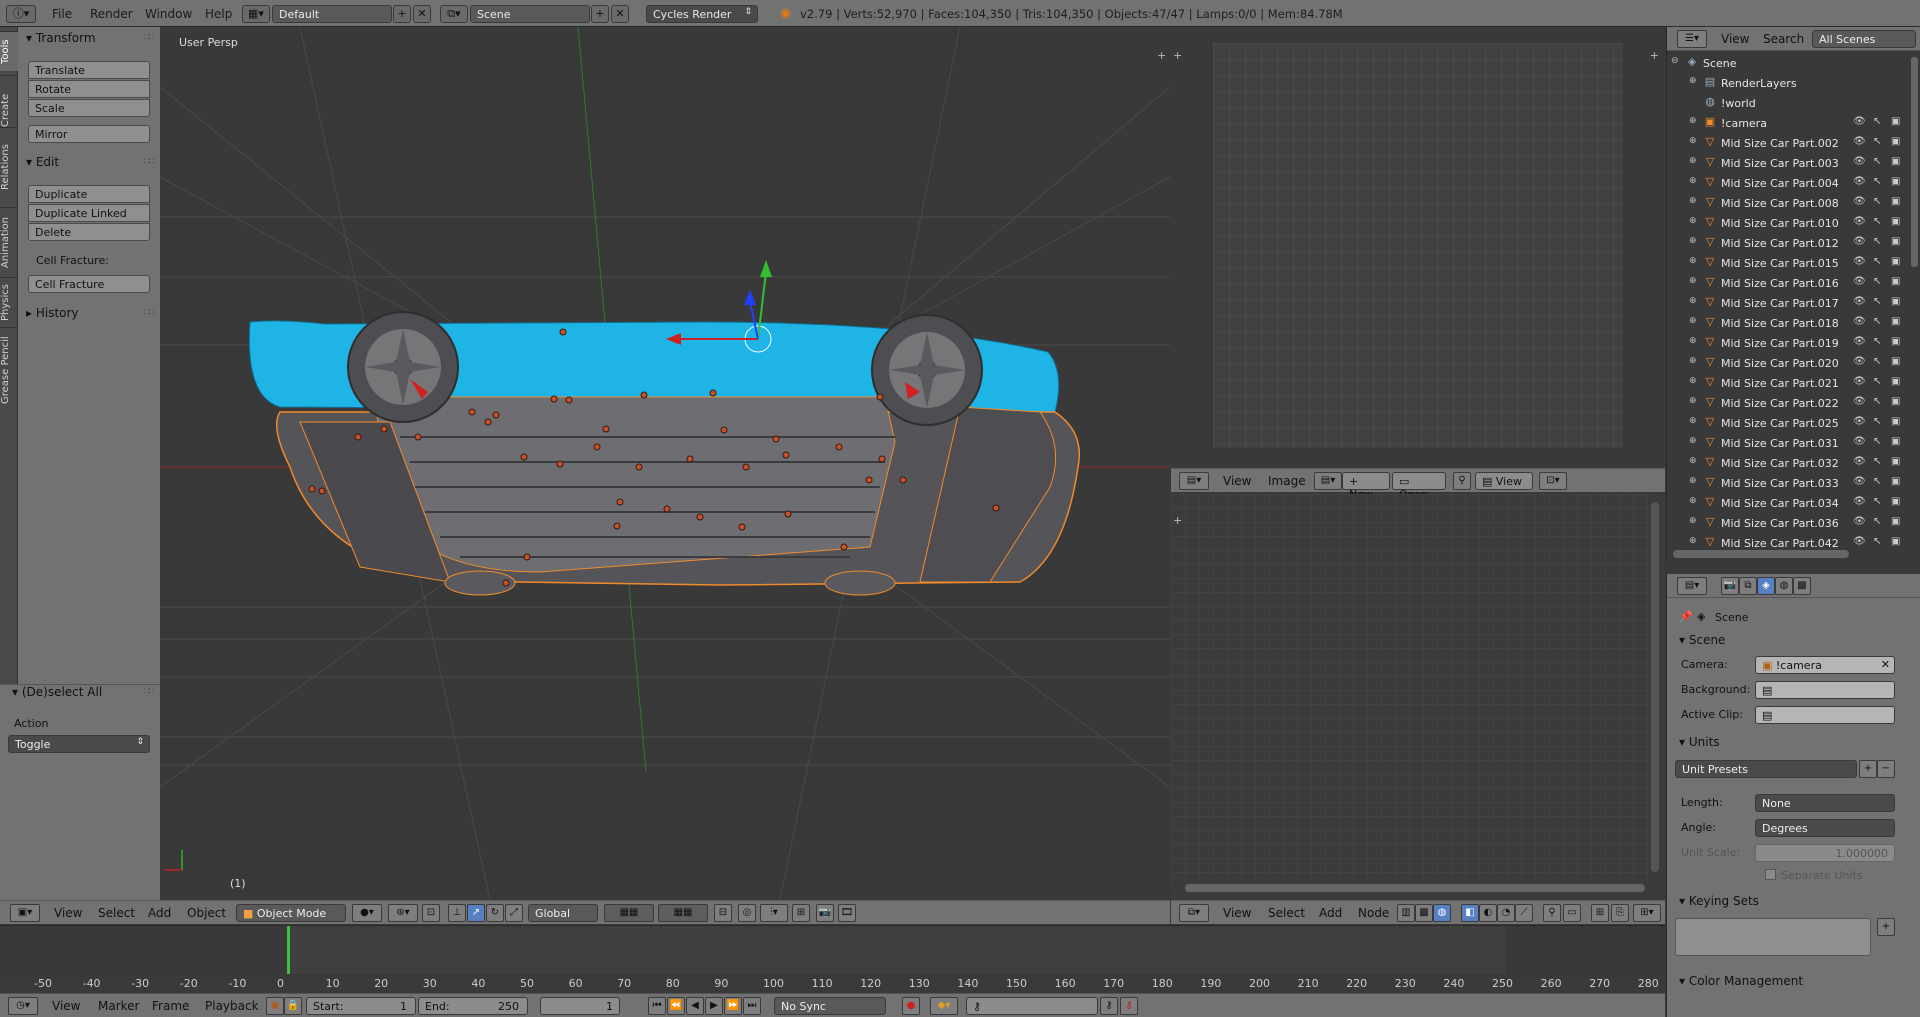  I want to click on tab-animation: Animation, so click(9, 242).